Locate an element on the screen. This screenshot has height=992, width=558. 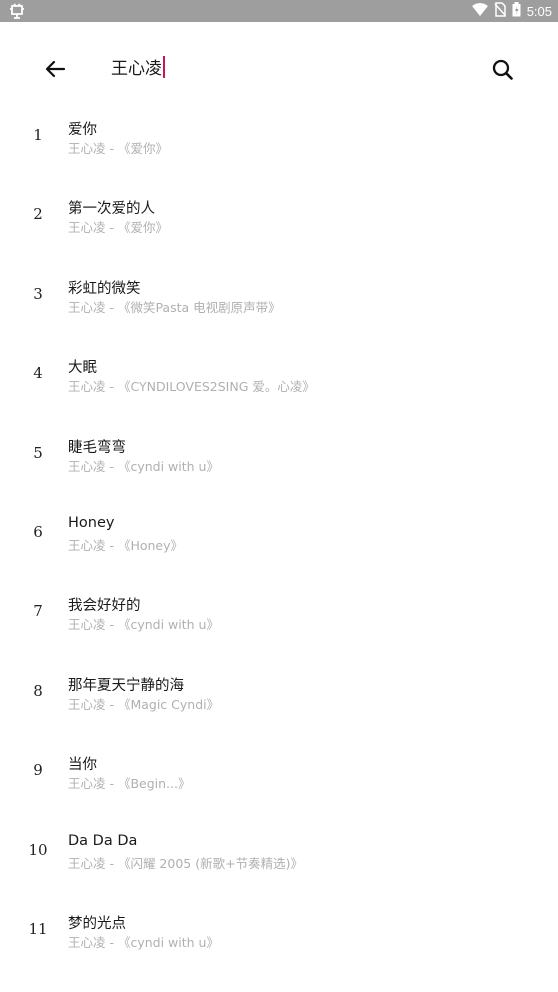
track-number: 10 is located at coordinates (38, 849).